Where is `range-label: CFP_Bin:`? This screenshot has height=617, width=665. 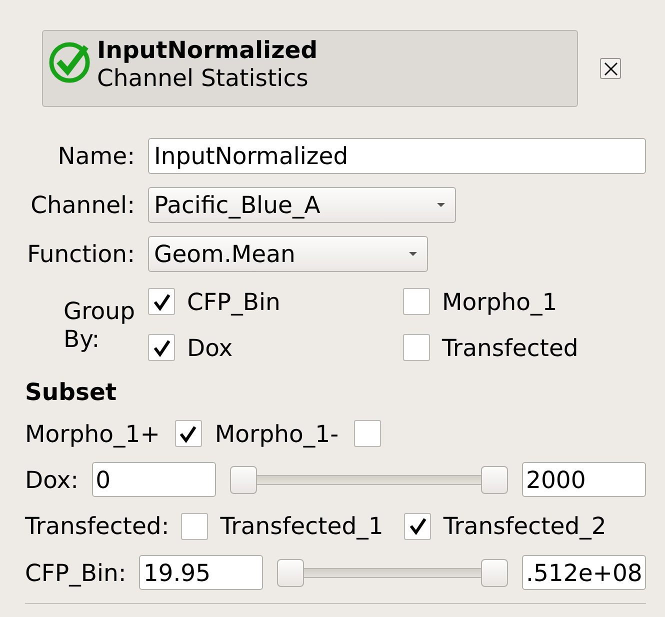
range-label: CFP_Bin: is located at coordinates (75, 572).